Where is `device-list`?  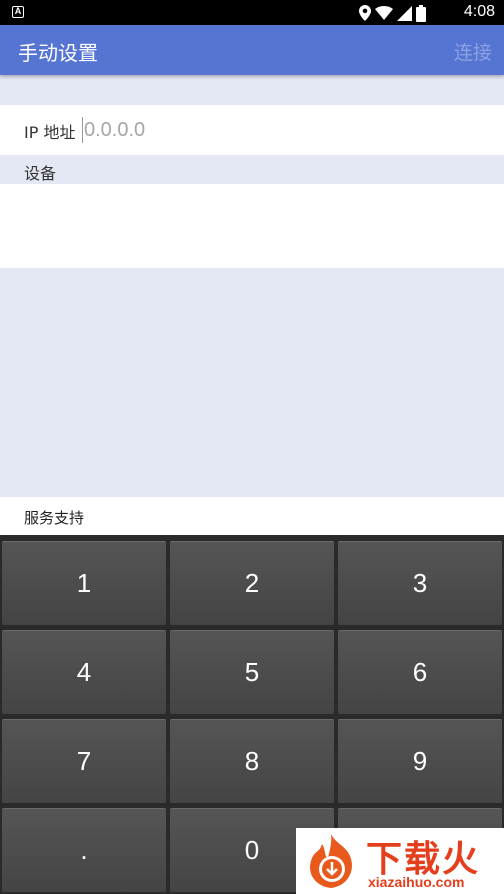 device-list is located at coordinates (252, 226).